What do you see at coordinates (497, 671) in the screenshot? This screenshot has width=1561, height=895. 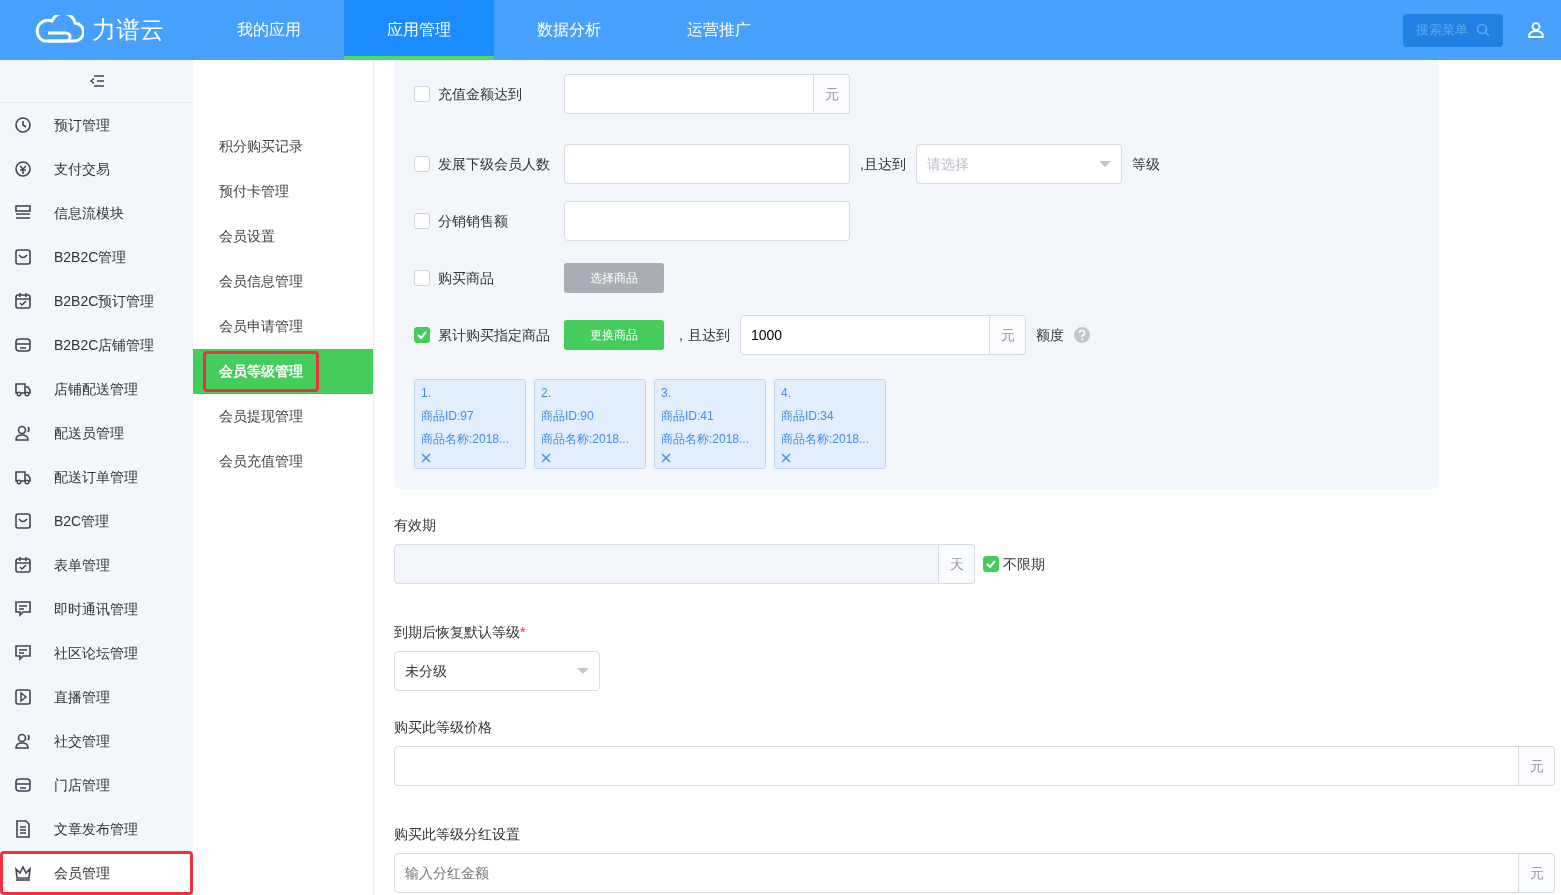 I see `select-field: 未分级` at bounding box center [497, 671].